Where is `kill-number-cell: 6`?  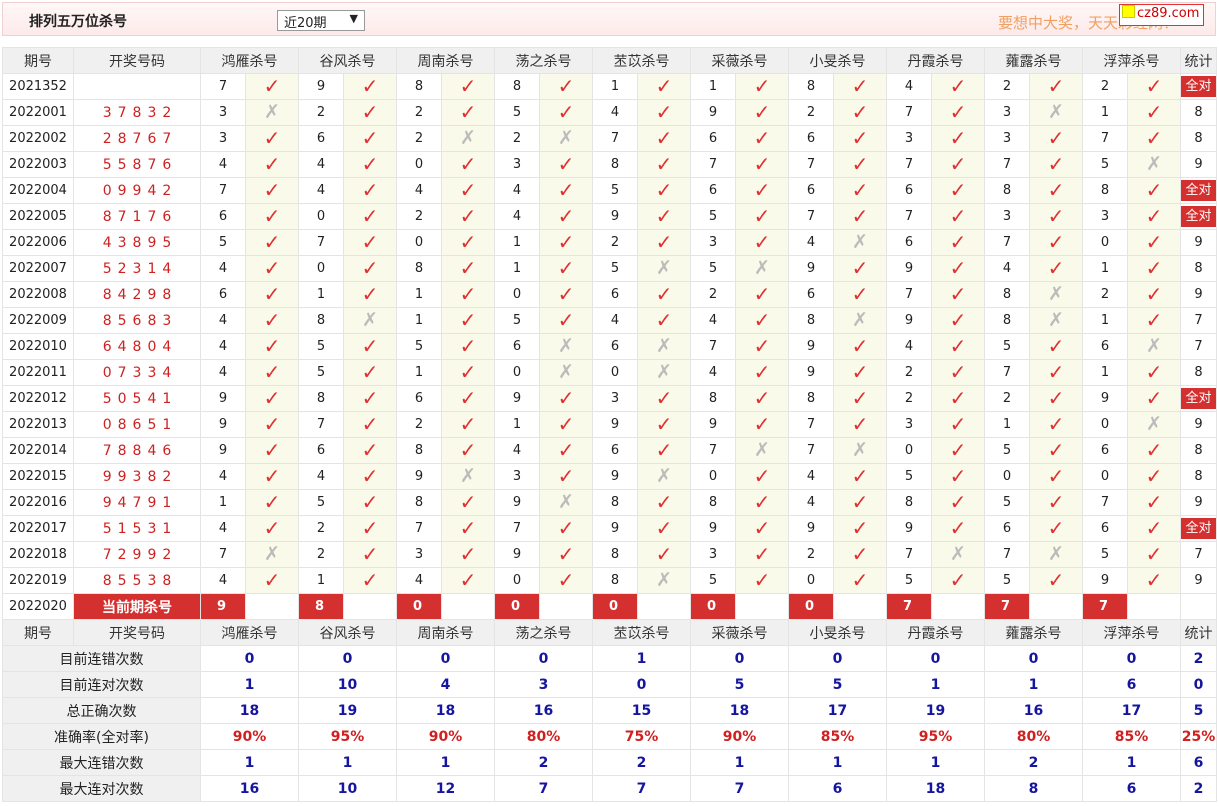
kill-number-cell: 6 is located at coordinates (615, 294).